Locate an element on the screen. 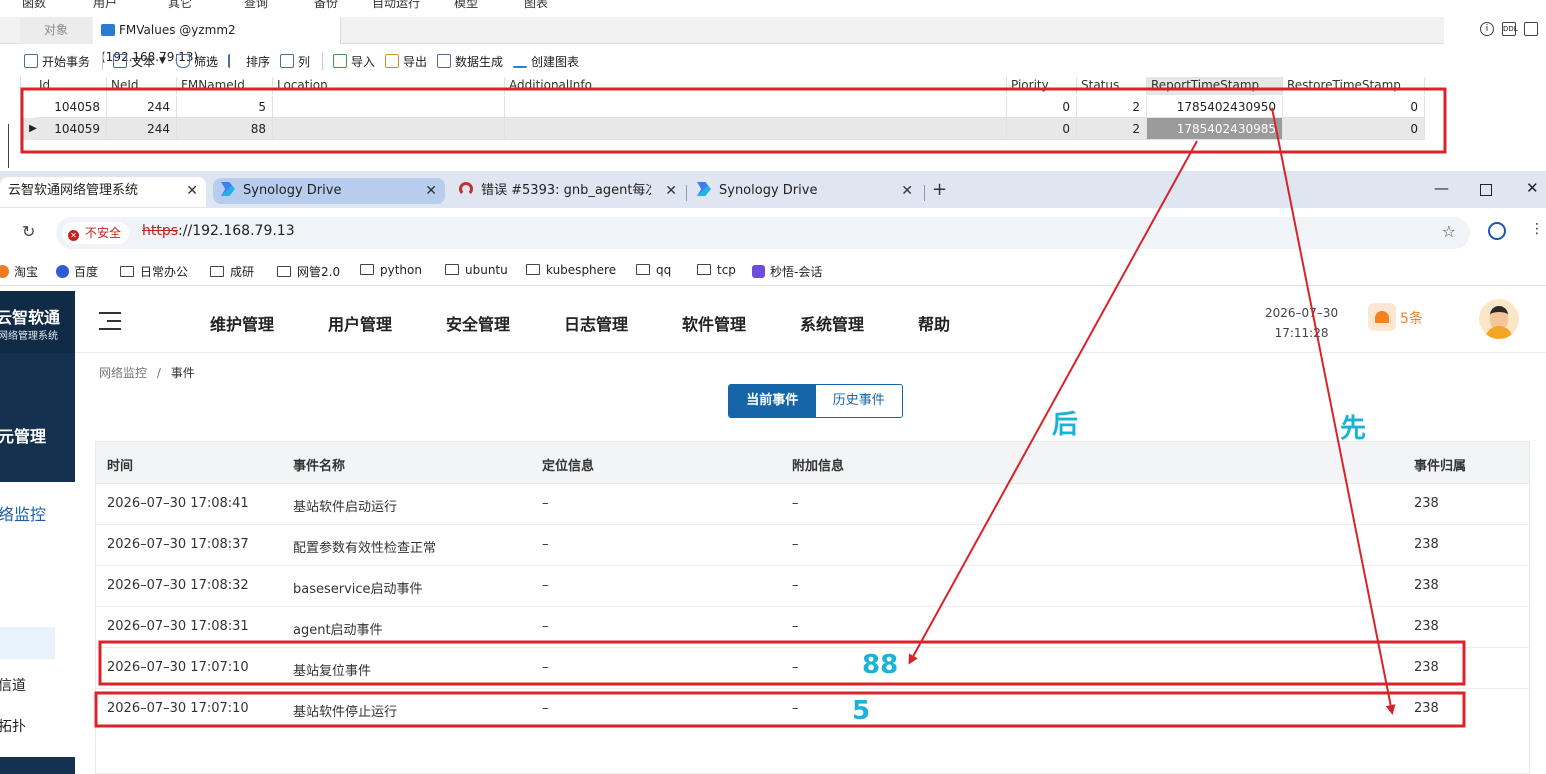  bookmark-taobao: 淘宝 is located at coordinates (19, 271).